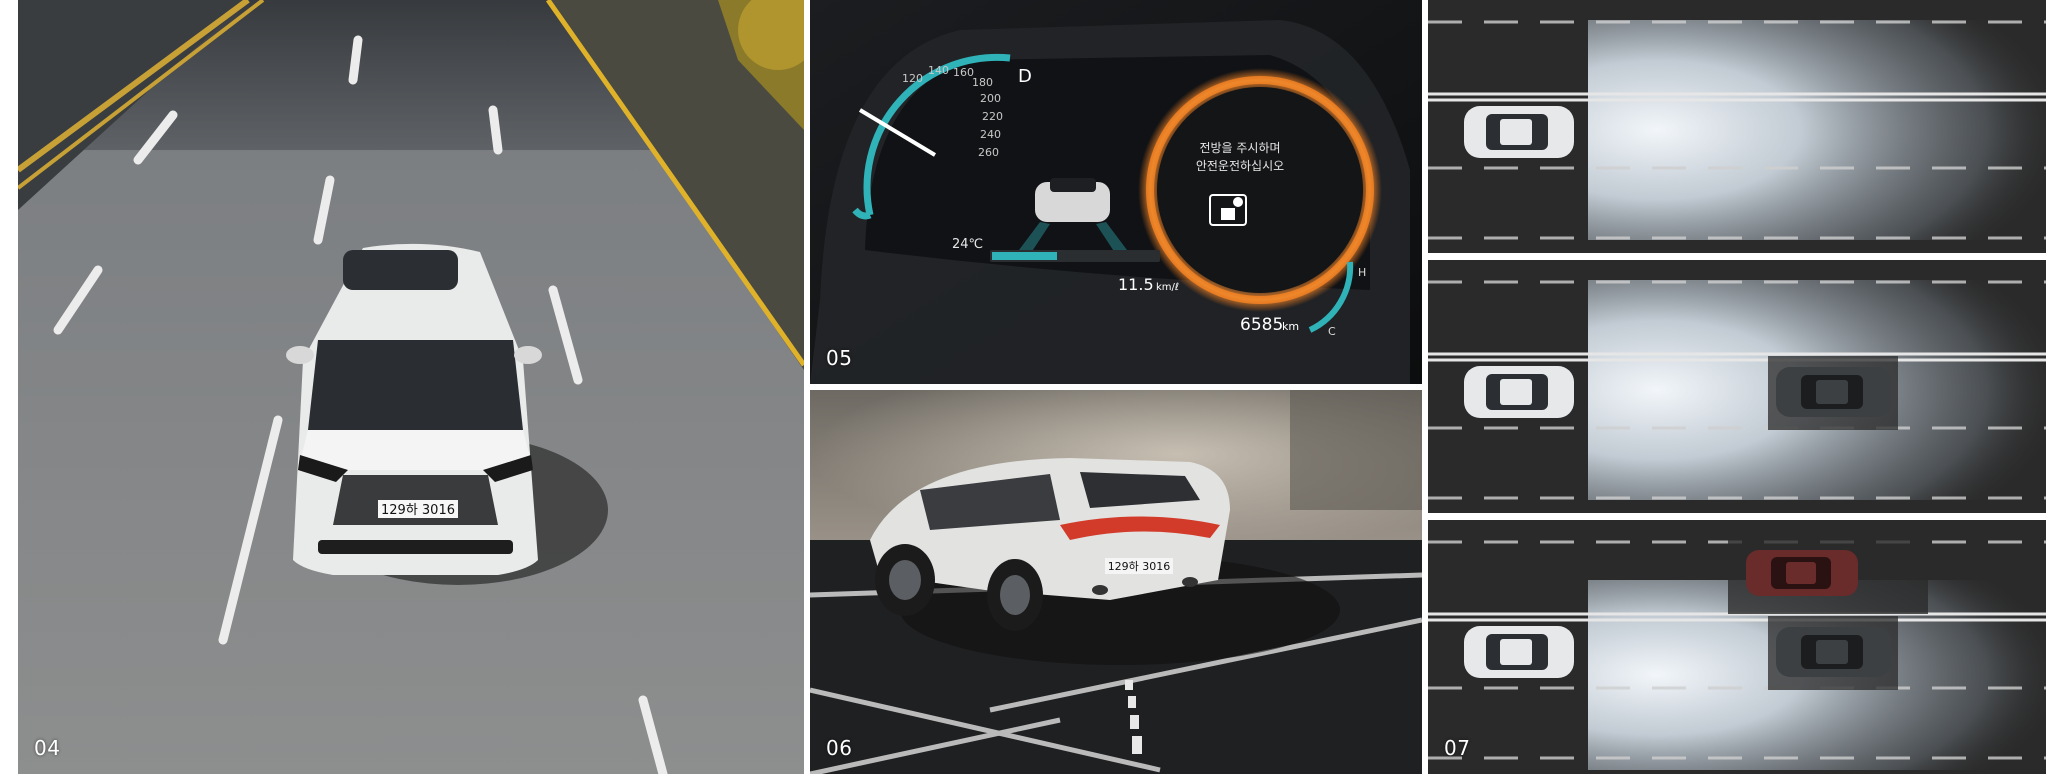  I want to click on panel-number-04: 04, so click(47, 748).